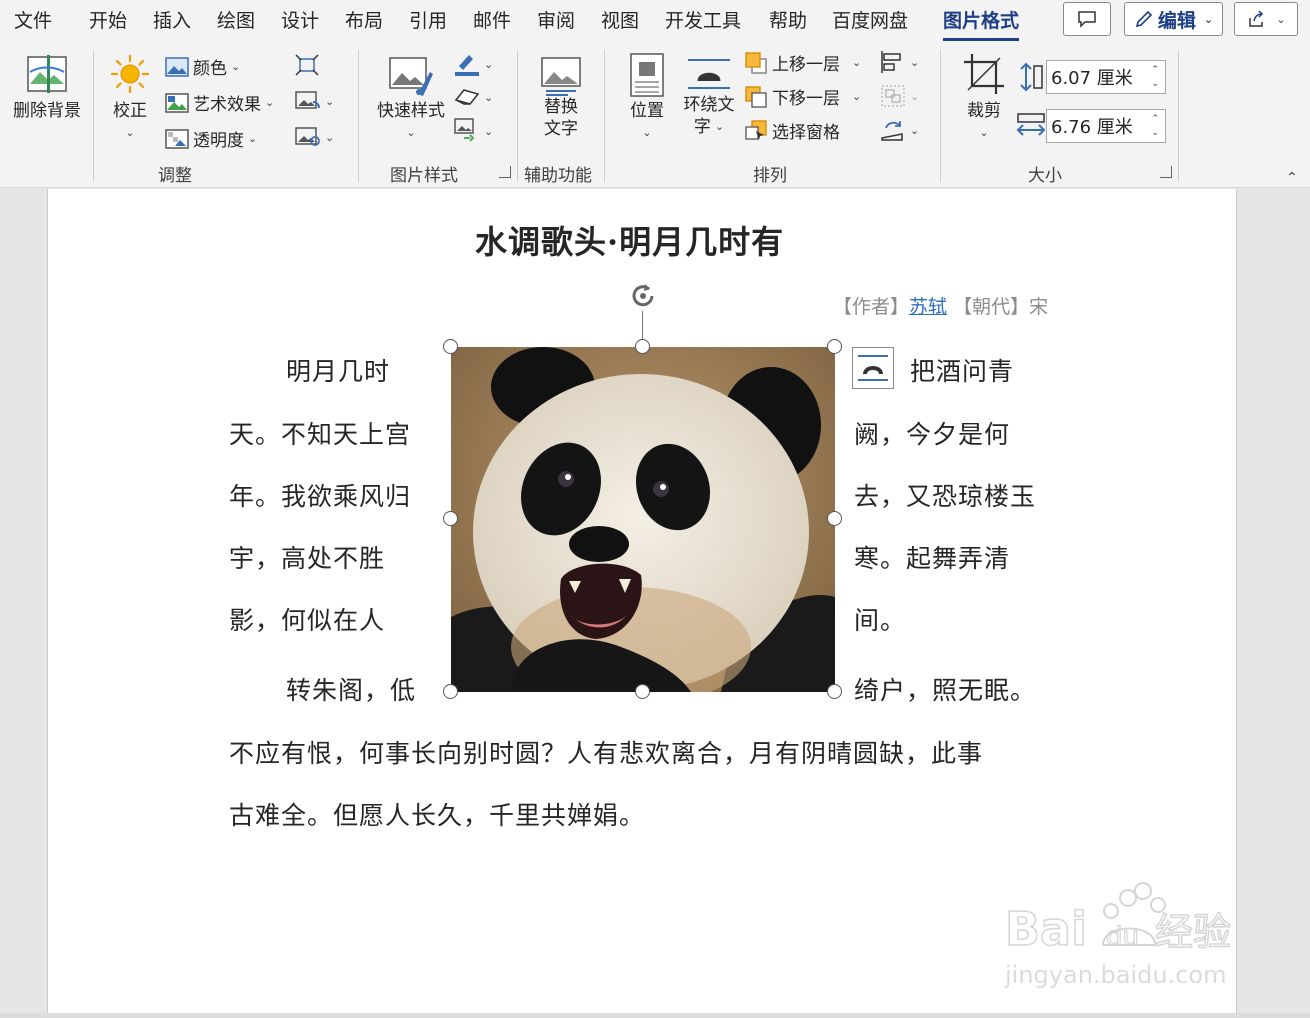 This screenshot has height=1018, width=1310. What do you see at coordinates (464, 130) in the screenshot?
I see `picture-layout-icon` at bounding box center [464, 130].